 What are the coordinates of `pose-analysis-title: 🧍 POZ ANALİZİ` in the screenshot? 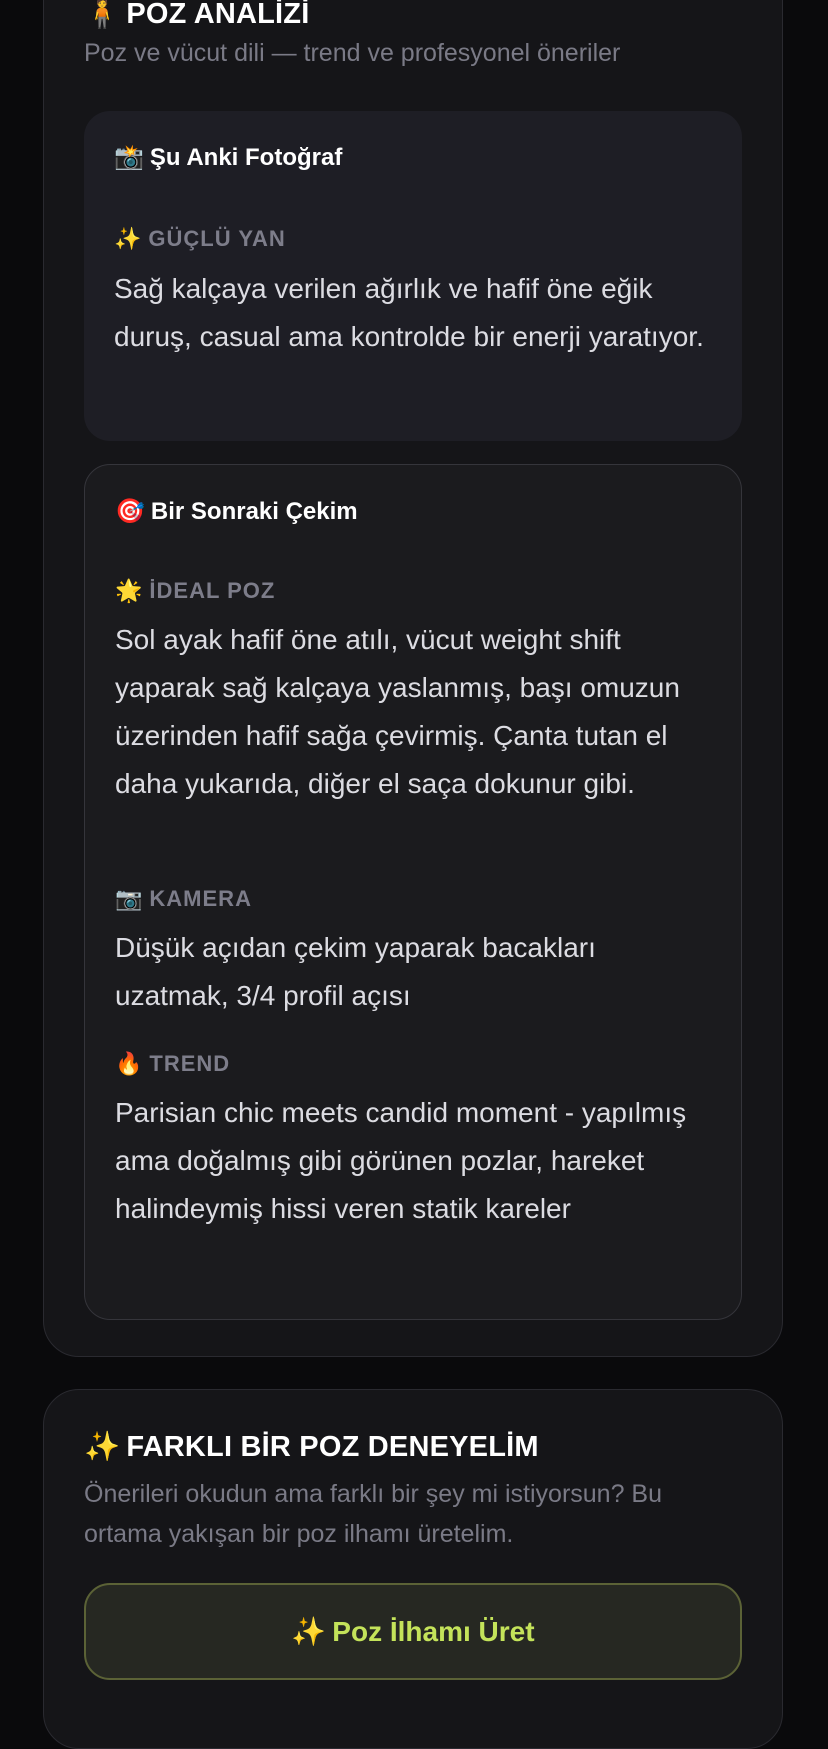 It's located at (196, 15).